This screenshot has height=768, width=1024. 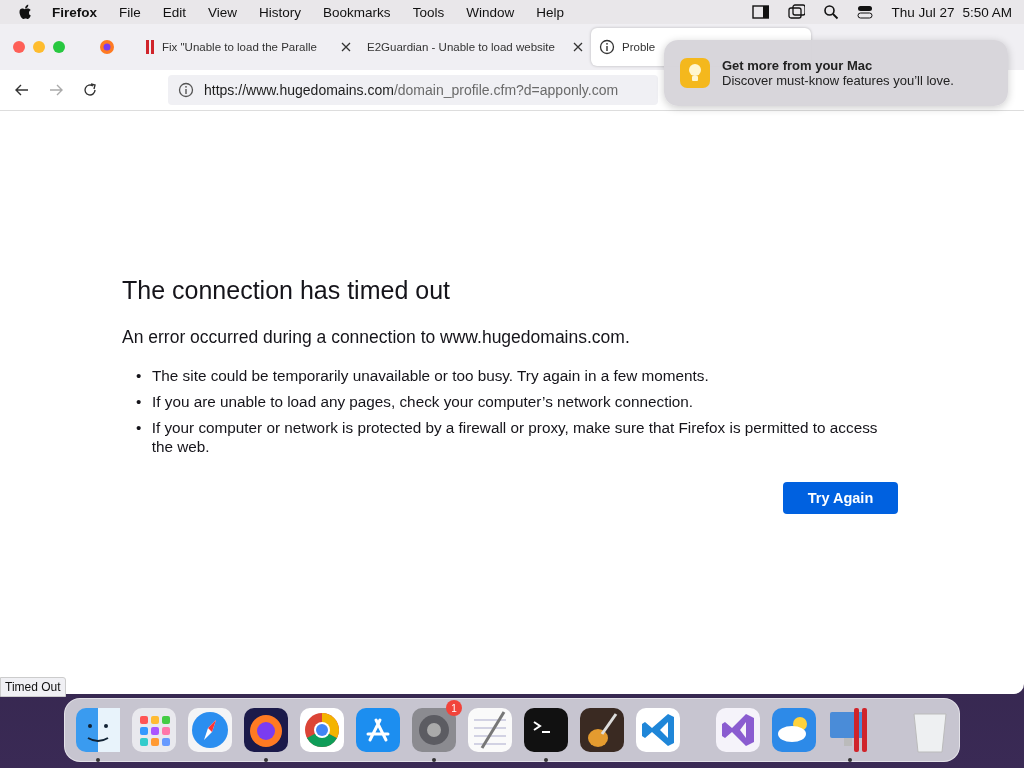 I want to click on notification-title: Get more from your Mac, so click(x=798, y=65).